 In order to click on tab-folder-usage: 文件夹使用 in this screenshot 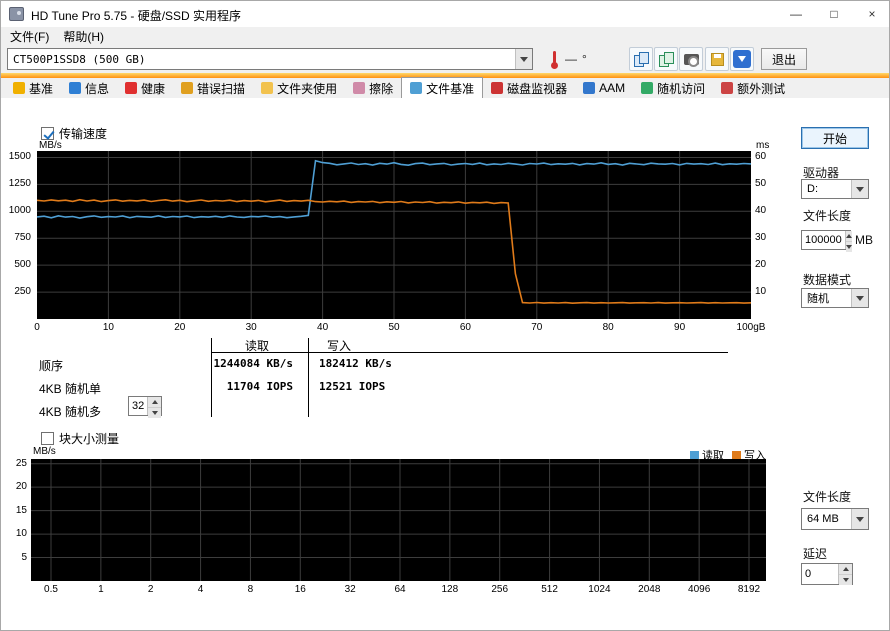, I will do `click(299, 88)`.